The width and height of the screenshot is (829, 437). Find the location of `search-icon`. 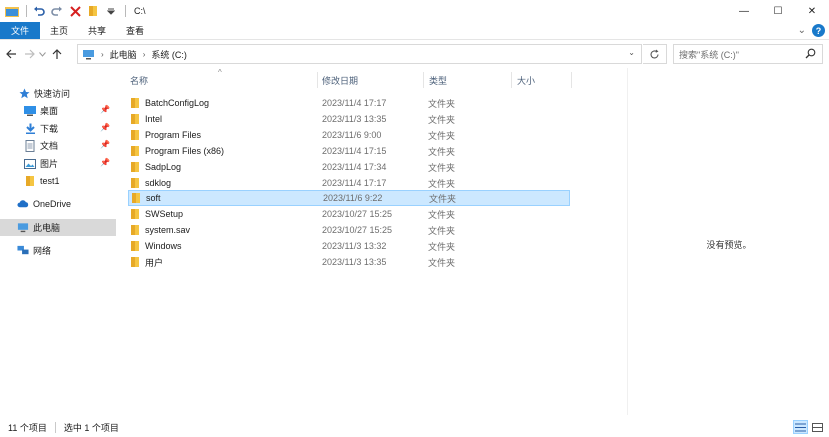

search-icon is located at coordinates (810, 54).